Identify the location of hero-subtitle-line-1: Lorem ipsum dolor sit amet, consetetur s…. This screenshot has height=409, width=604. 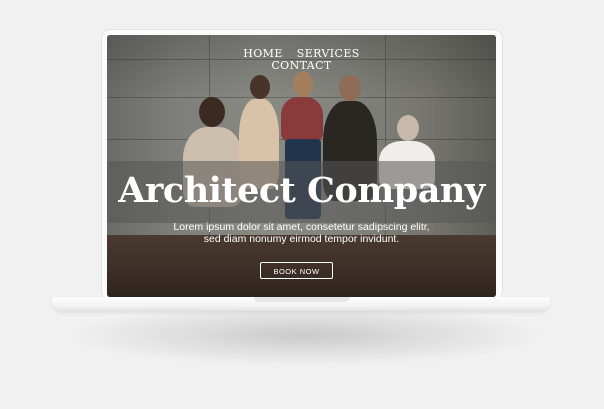
(301, 227).